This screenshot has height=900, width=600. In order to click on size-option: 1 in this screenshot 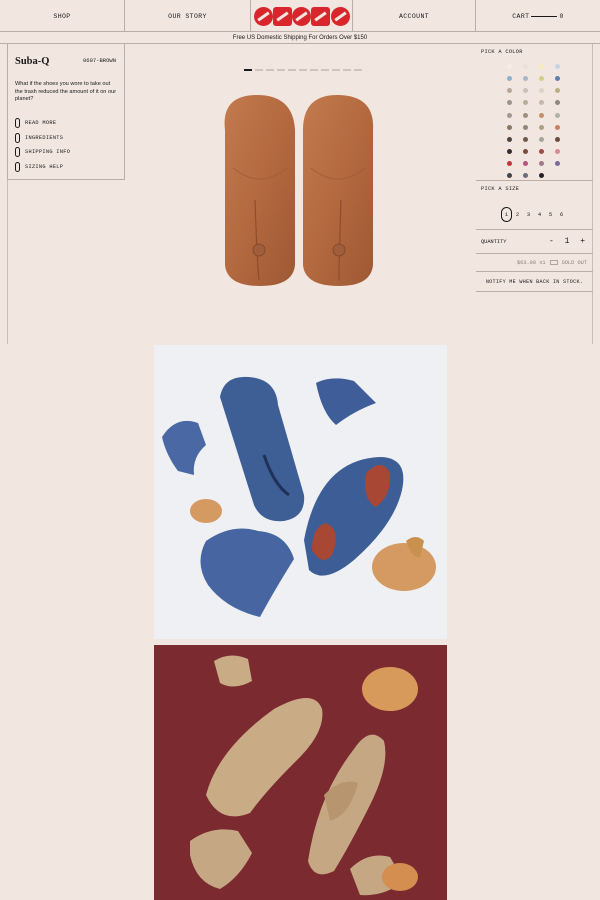, I will do `click(506, 214)`.